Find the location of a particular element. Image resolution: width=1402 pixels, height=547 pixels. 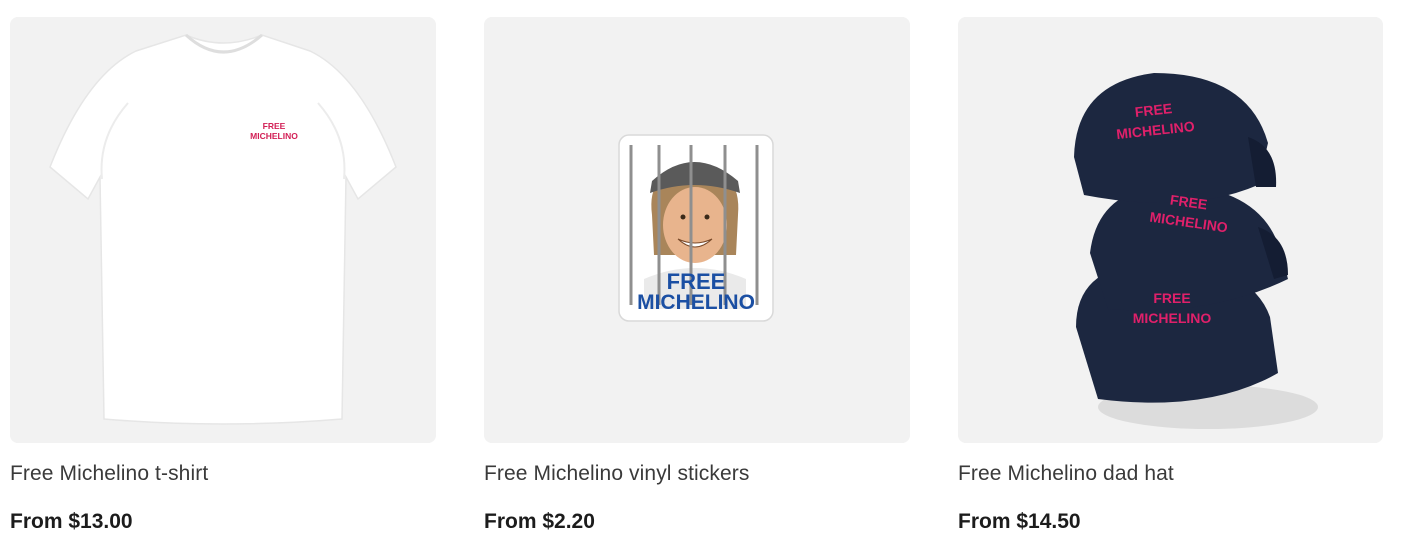

product-title: Free Michelino t-shirt is located at coordinates (223, 474).